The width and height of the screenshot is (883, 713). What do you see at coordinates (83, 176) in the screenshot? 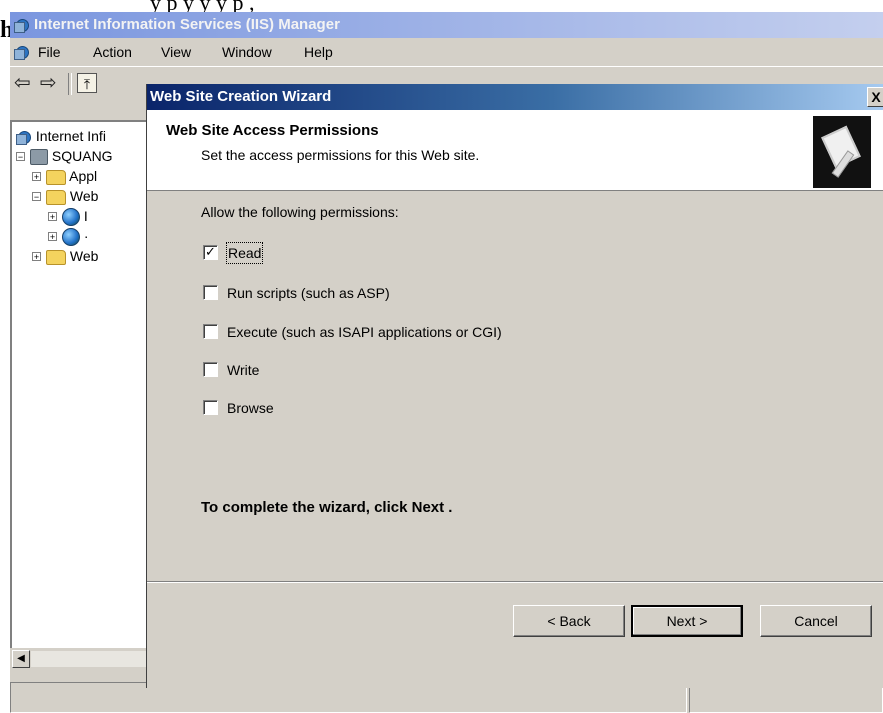
I see `tree-item-label: Appl` at bounding box center [83, 176].